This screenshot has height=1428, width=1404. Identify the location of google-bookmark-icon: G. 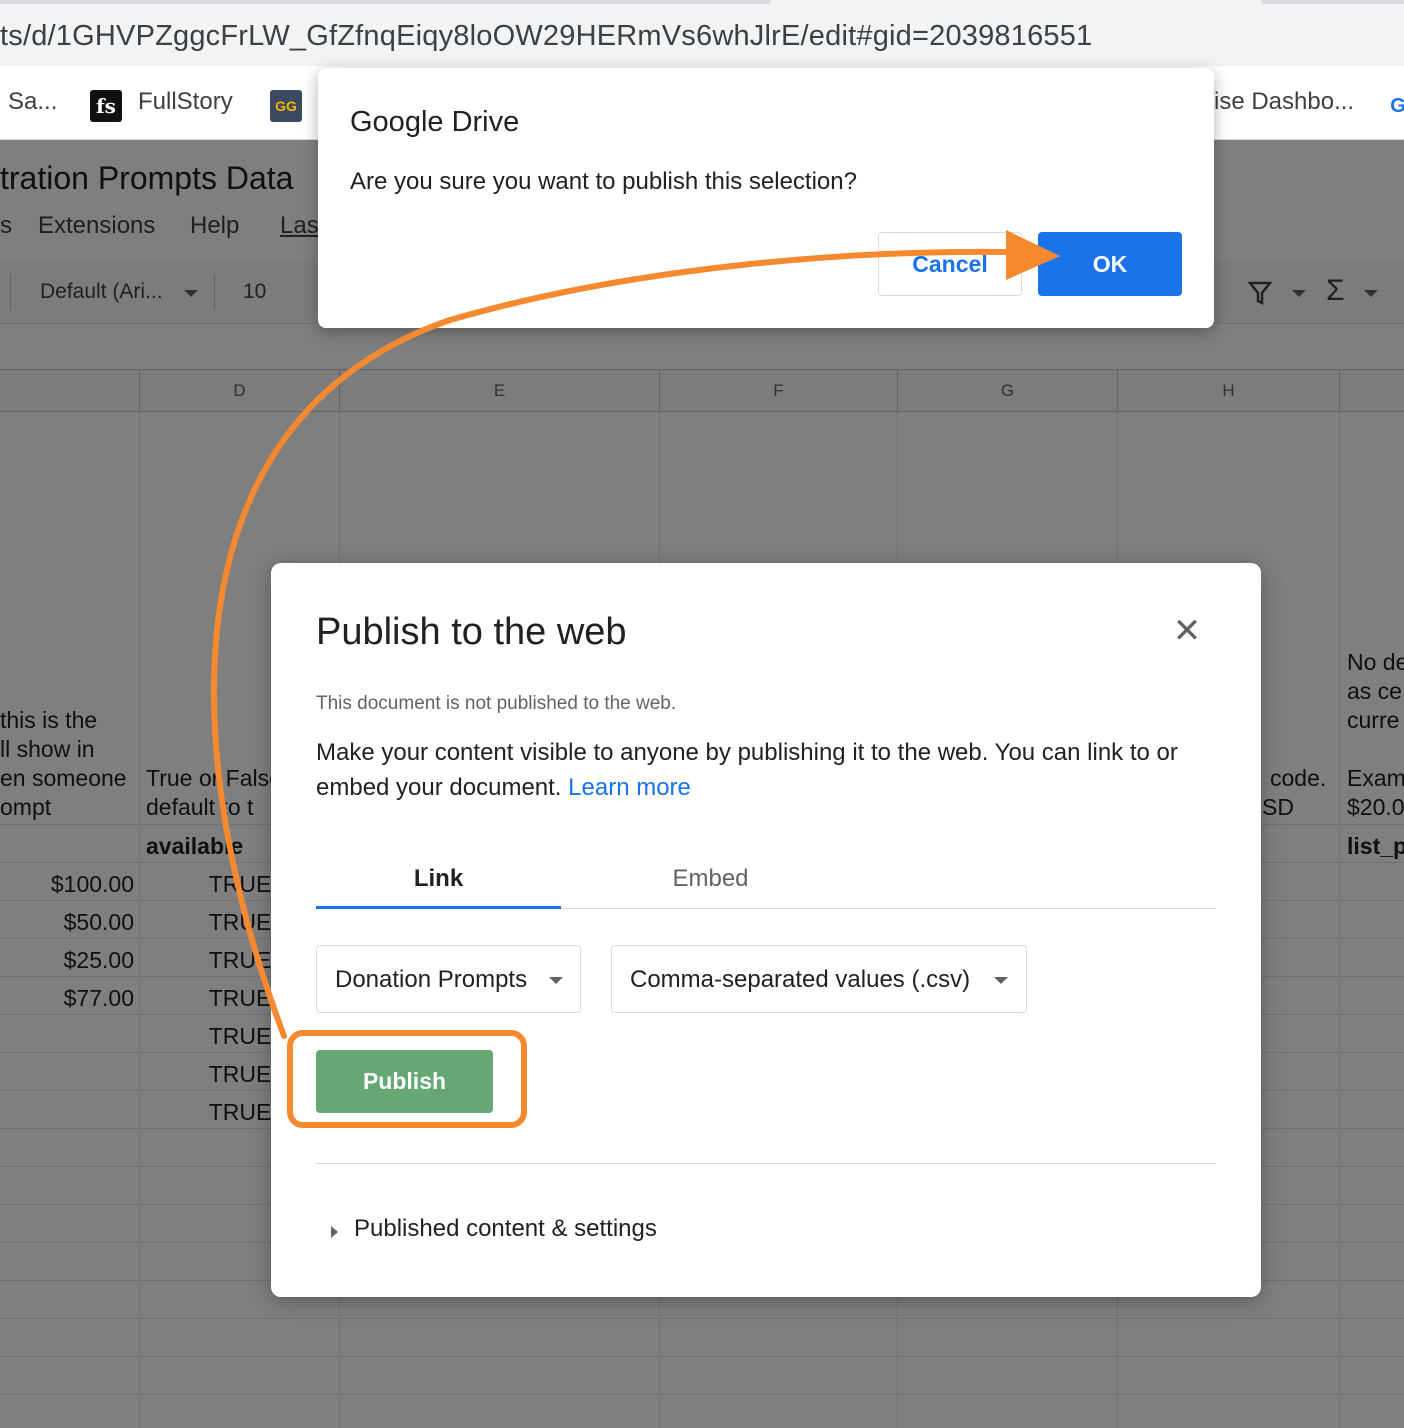
(1393, 106).